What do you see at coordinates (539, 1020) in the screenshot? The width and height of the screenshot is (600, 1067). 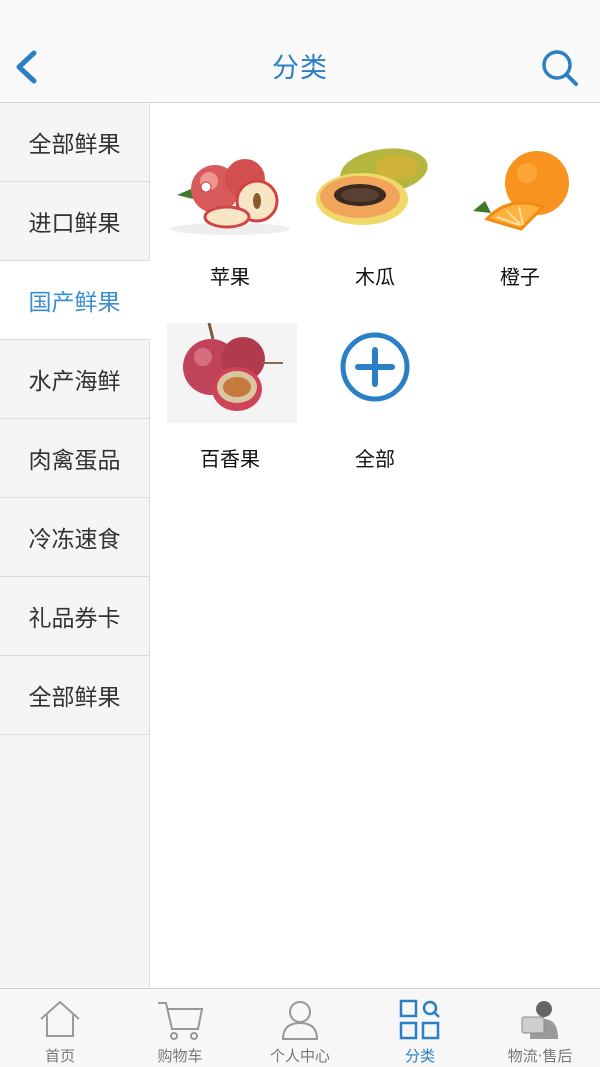 I see `support-agent-icon` at bounding box center [539, 1020].